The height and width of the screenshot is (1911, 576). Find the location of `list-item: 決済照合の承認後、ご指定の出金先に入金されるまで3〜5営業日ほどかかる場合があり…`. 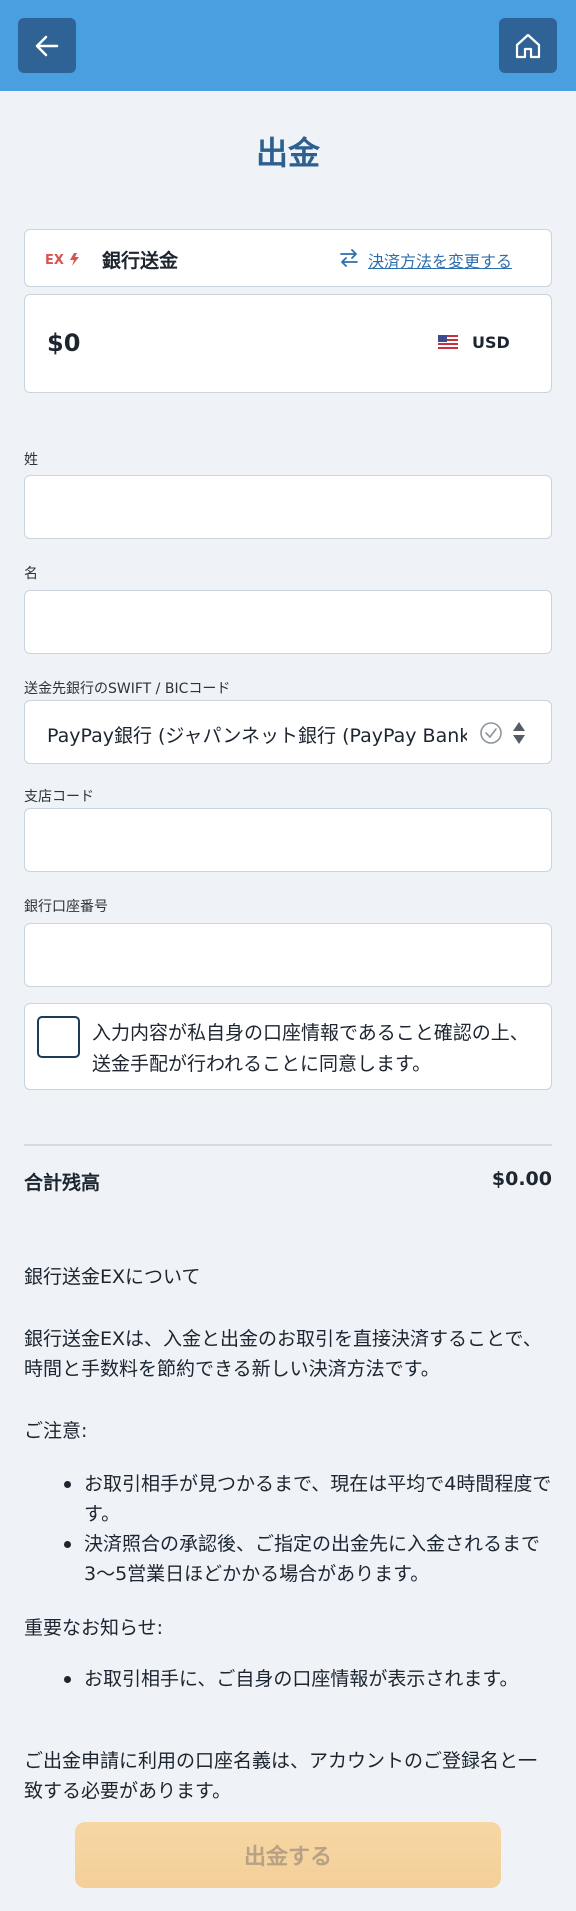

list-item: 決済照合の承認後、ご指定の出金先に入金されるまで3〜5営業日ほどかかる場合があり… is located at coordinates (288, 1559).